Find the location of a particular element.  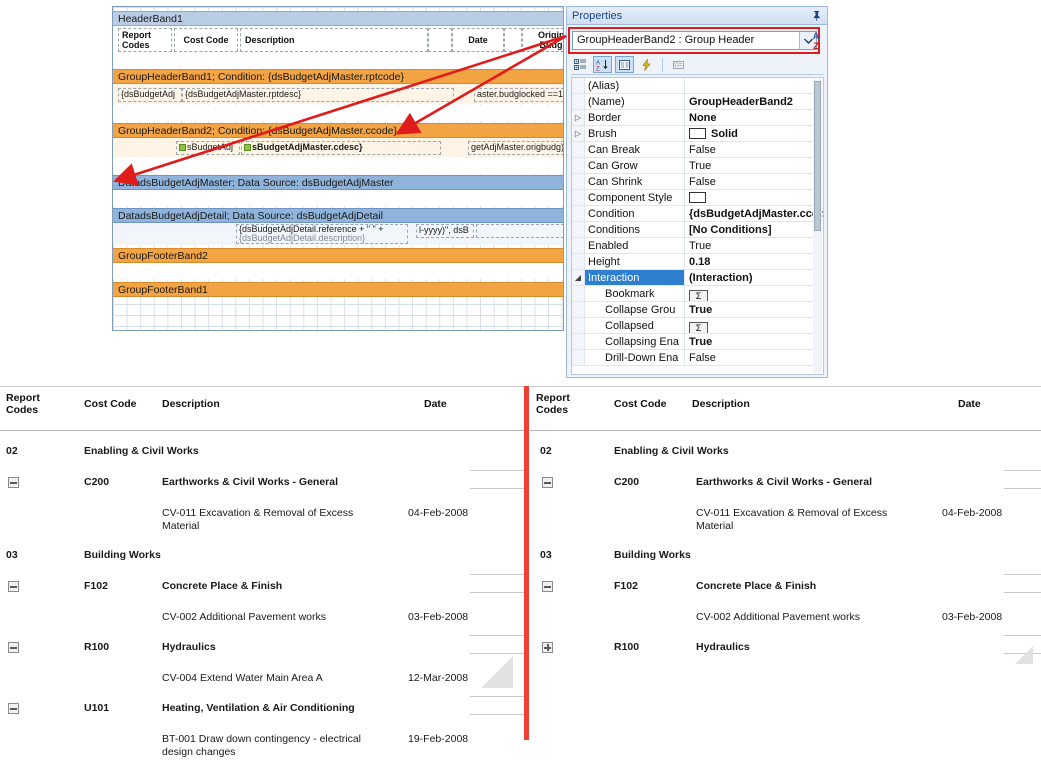

textbox-gh1-desc: {dsBudgetAdjMaster.rptdesc} is located at coordinates (318, 95).